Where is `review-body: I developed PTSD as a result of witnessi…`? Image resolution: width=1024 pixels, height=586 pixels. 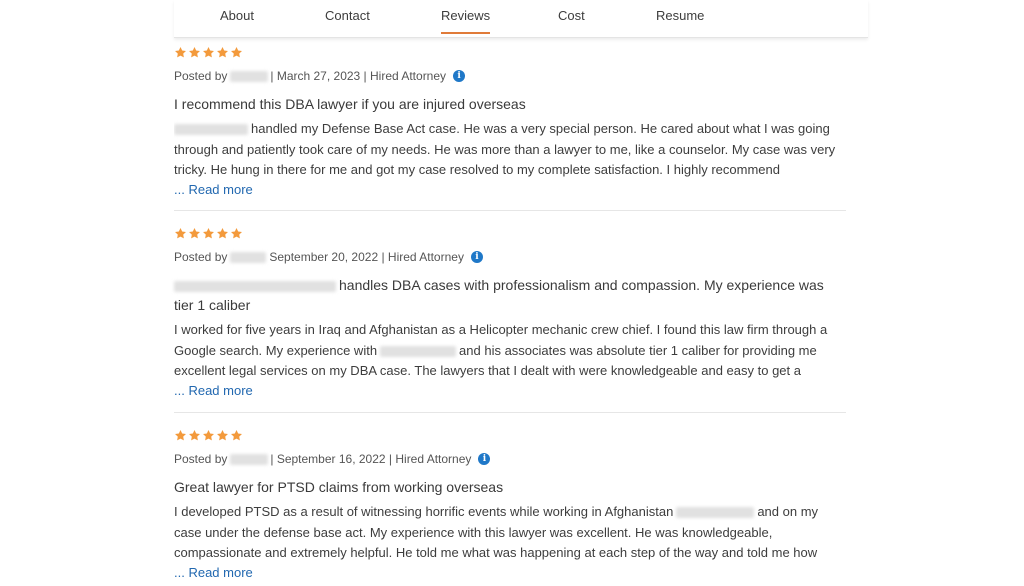 review-body: I developed PTSD as a result of witnessi… is located at coordinates (496, 532).